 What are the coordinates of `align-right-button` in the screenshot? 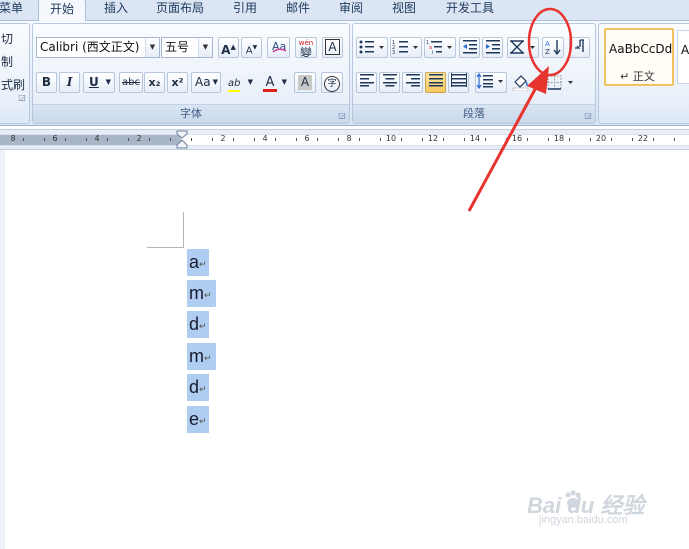 It's located at (412, 82).